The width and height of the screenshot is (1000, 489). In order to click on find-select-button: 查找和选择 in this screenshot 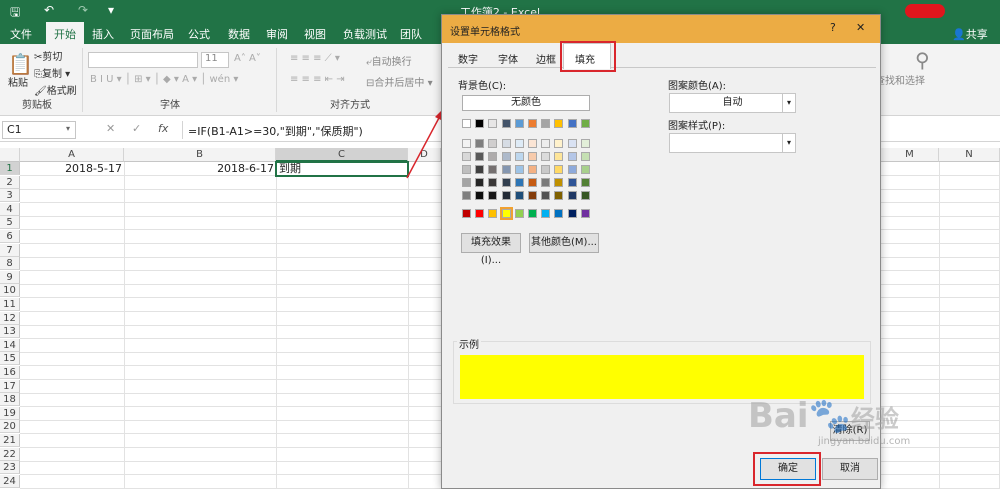, I will do `click(900, 79)`.